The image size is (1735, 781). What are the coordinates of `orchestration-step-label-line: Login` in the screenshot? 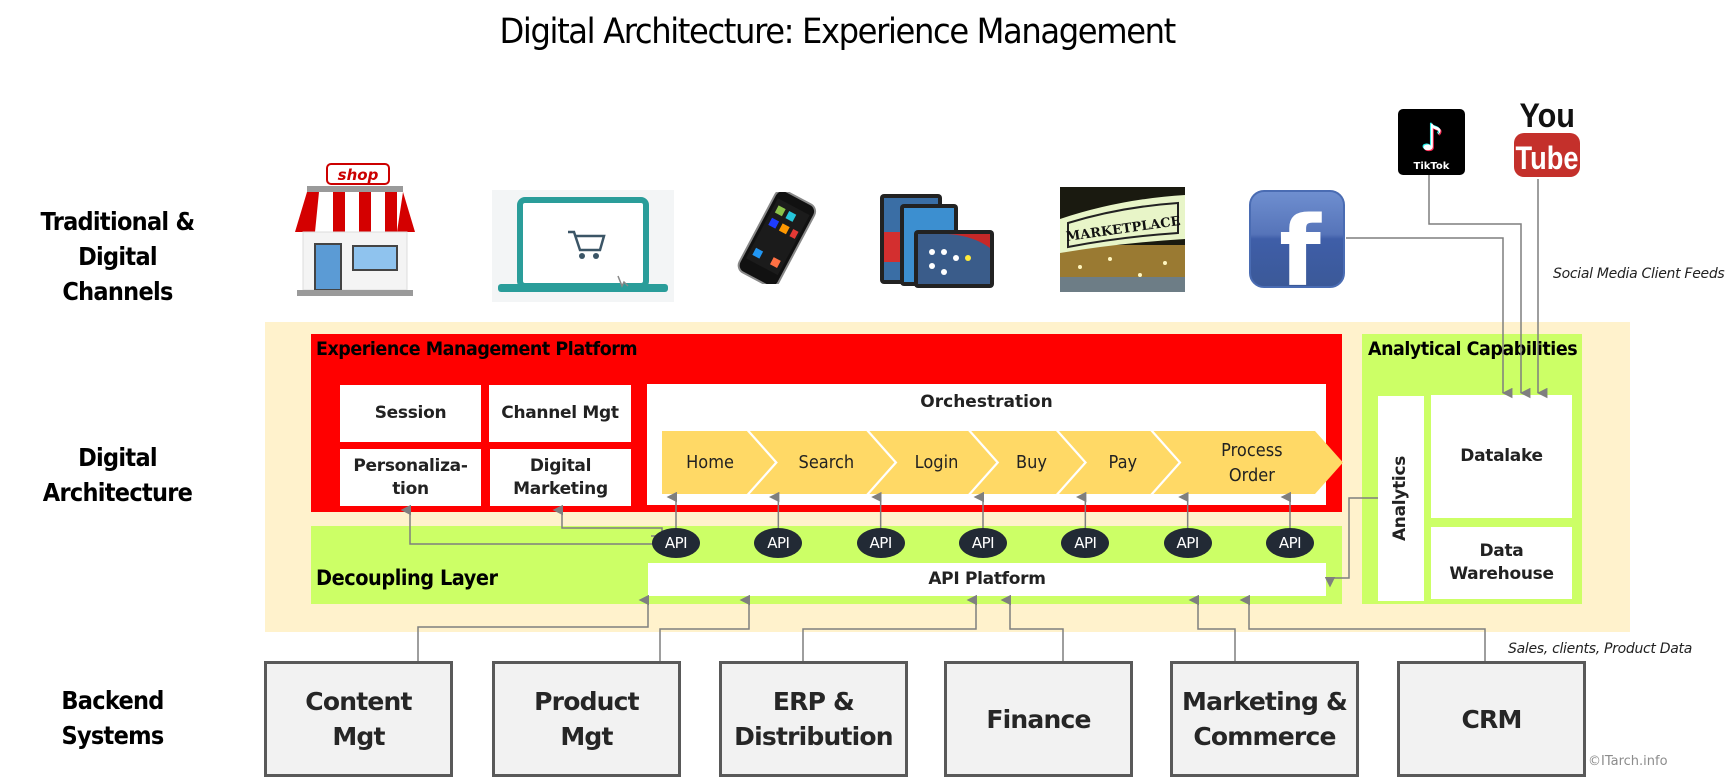 It's located at (937, 462).